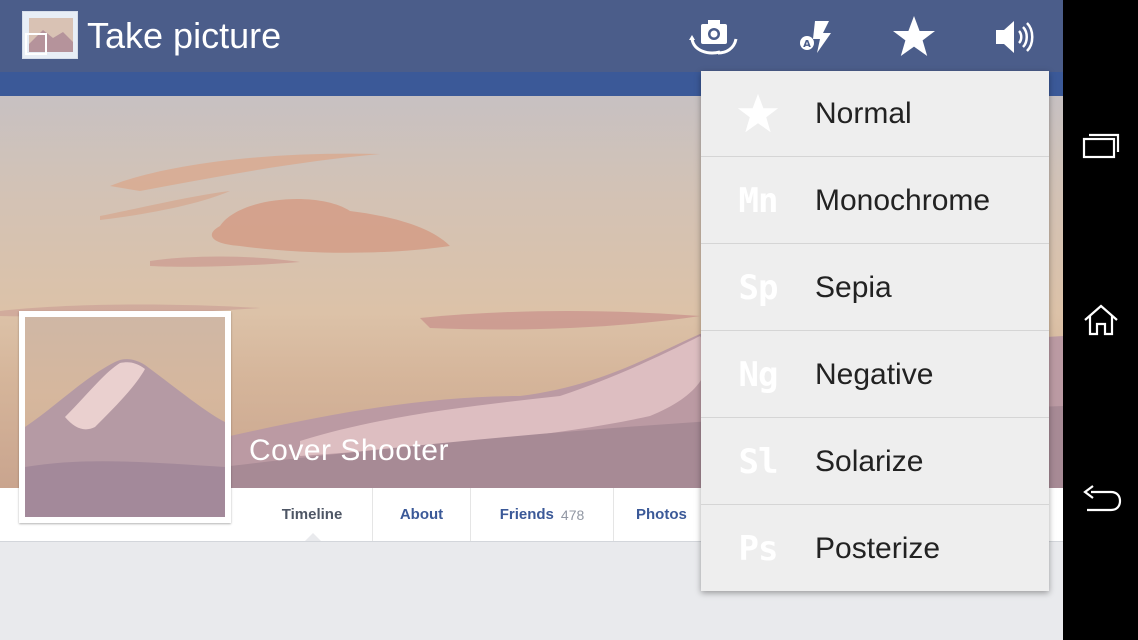 The width and height of the screenshot is (1138, 640). I want to click on effects-star-icon, so click(914, 36).